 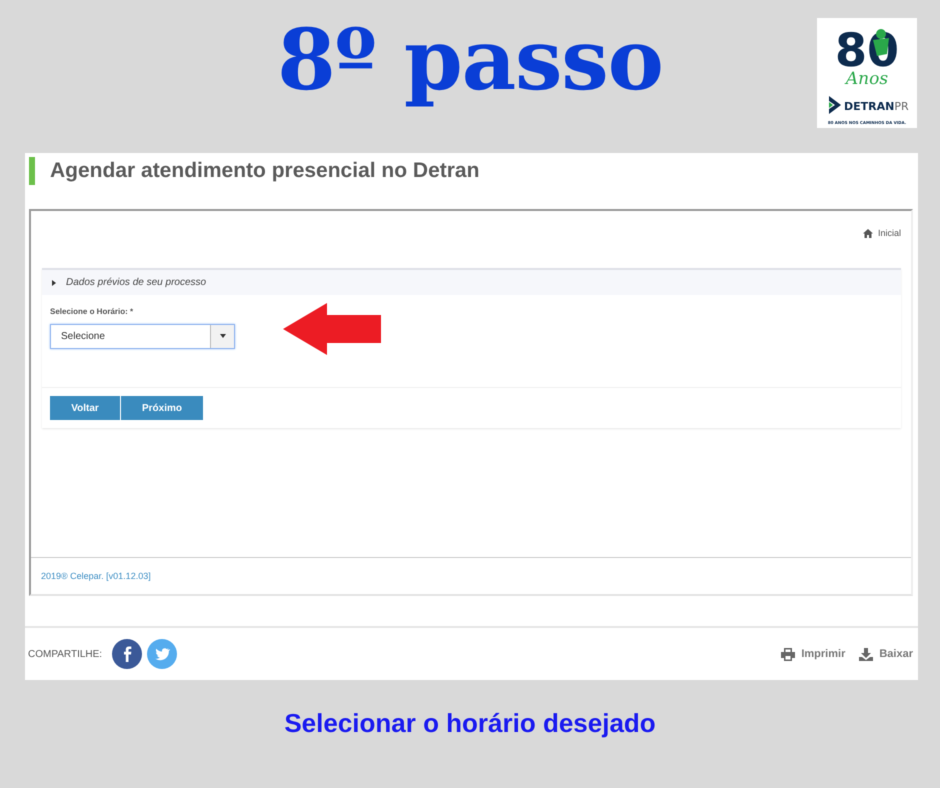 What do you see at coordinates (788, 654) in the screenshot?
I see `printer-icon` at bounding box center [788, 654].